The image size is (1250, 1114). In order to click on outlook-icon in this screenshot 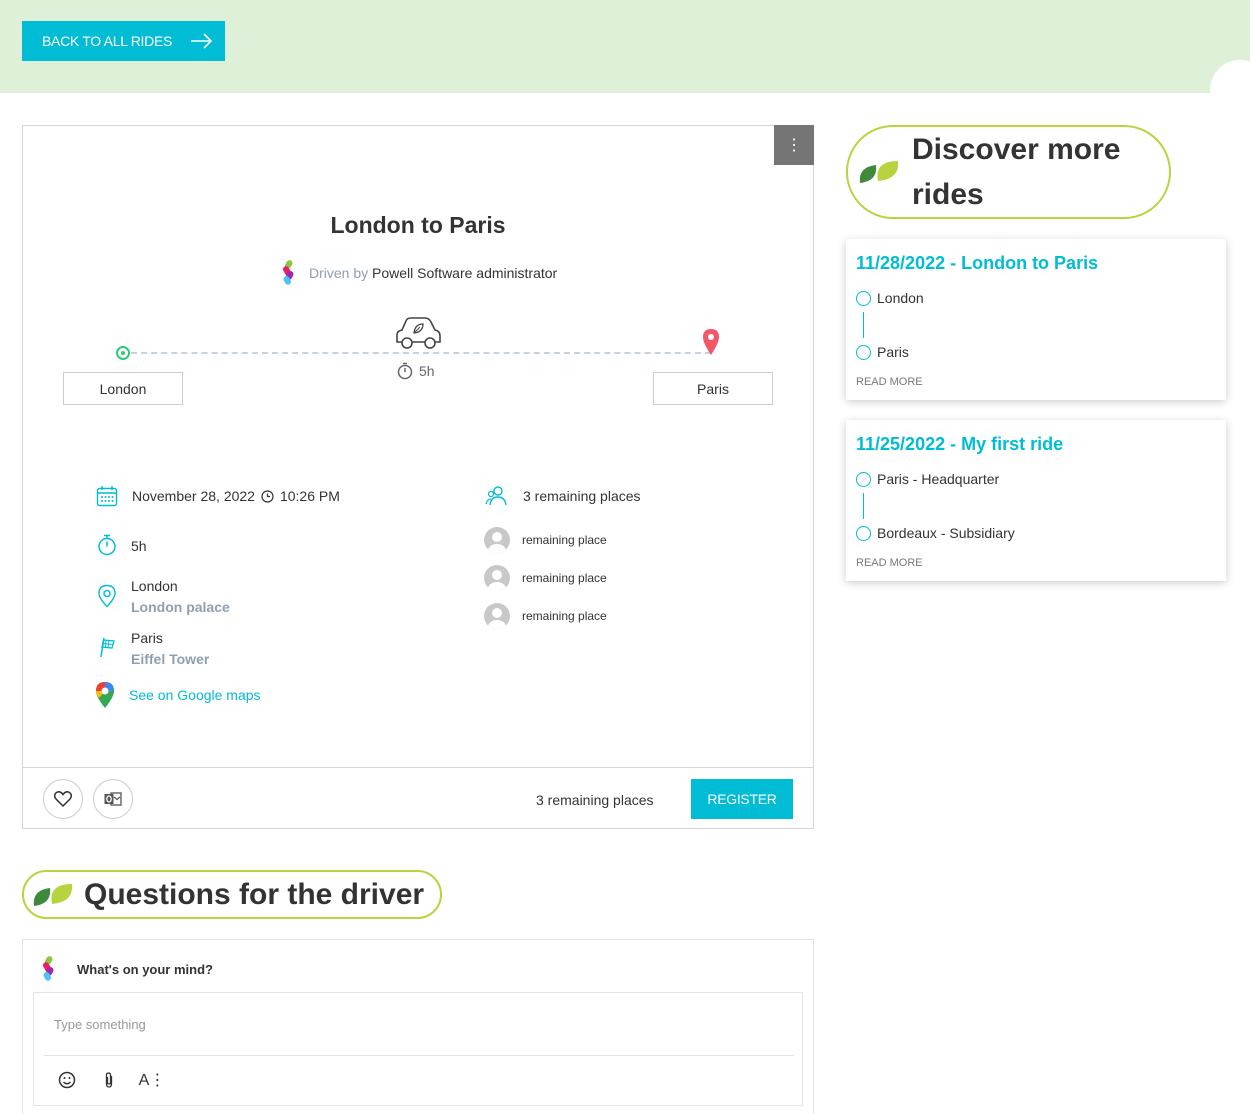, I will do `click(113, 799)`.